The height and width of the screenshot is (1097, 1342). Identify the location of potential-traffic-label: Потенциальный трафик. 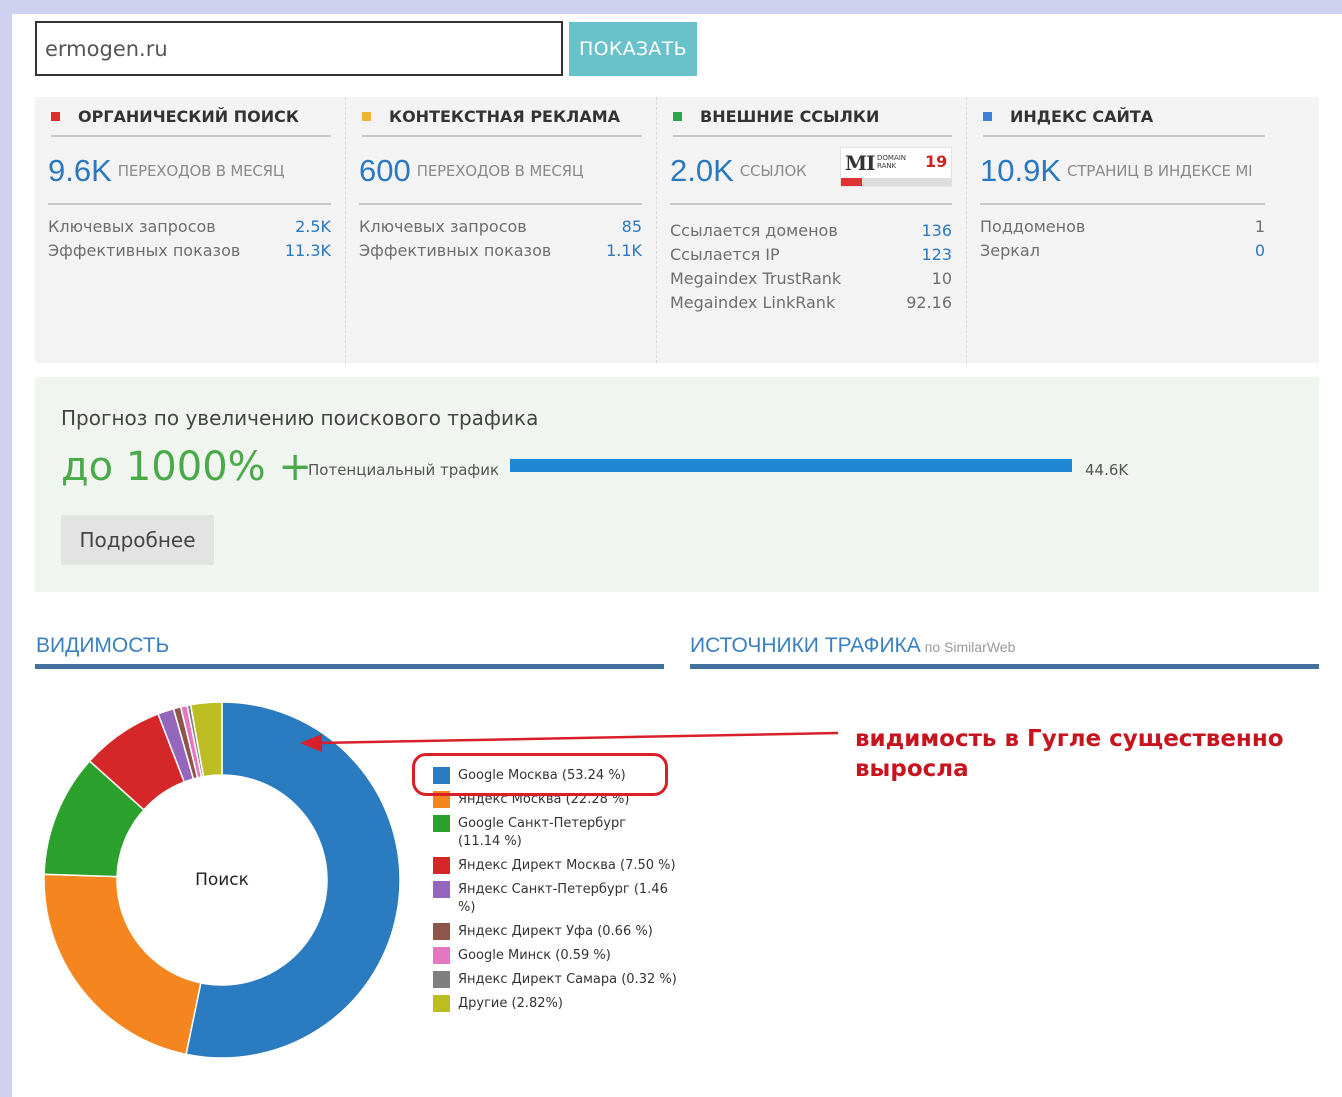
(404, 470).